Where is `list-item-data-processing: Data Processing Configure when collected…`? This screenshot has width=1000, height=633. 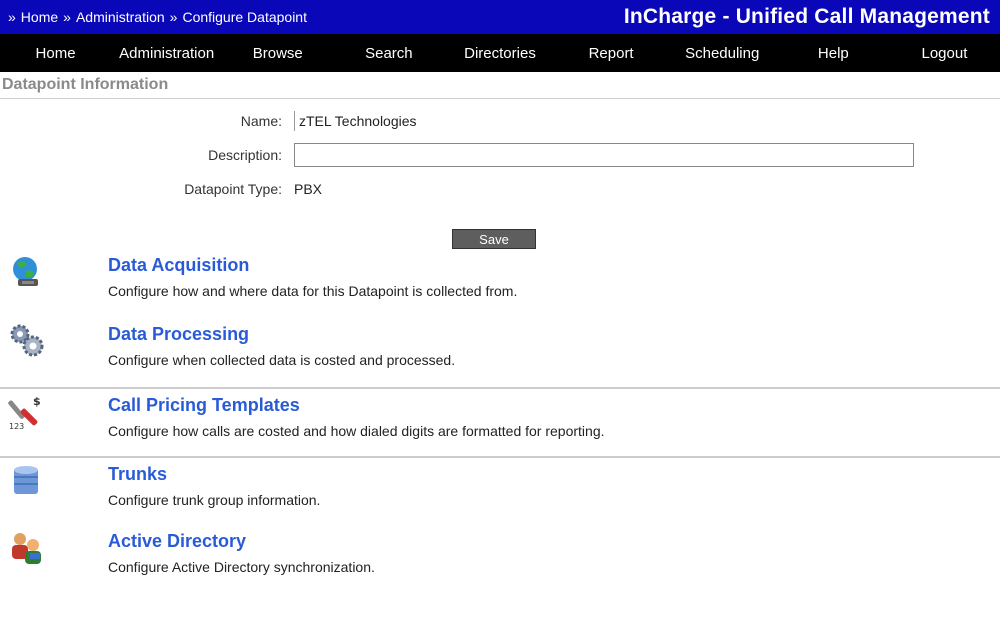 list-item-data-processing: Data Processing Configure when collected… is located at coordinates (500, 352).